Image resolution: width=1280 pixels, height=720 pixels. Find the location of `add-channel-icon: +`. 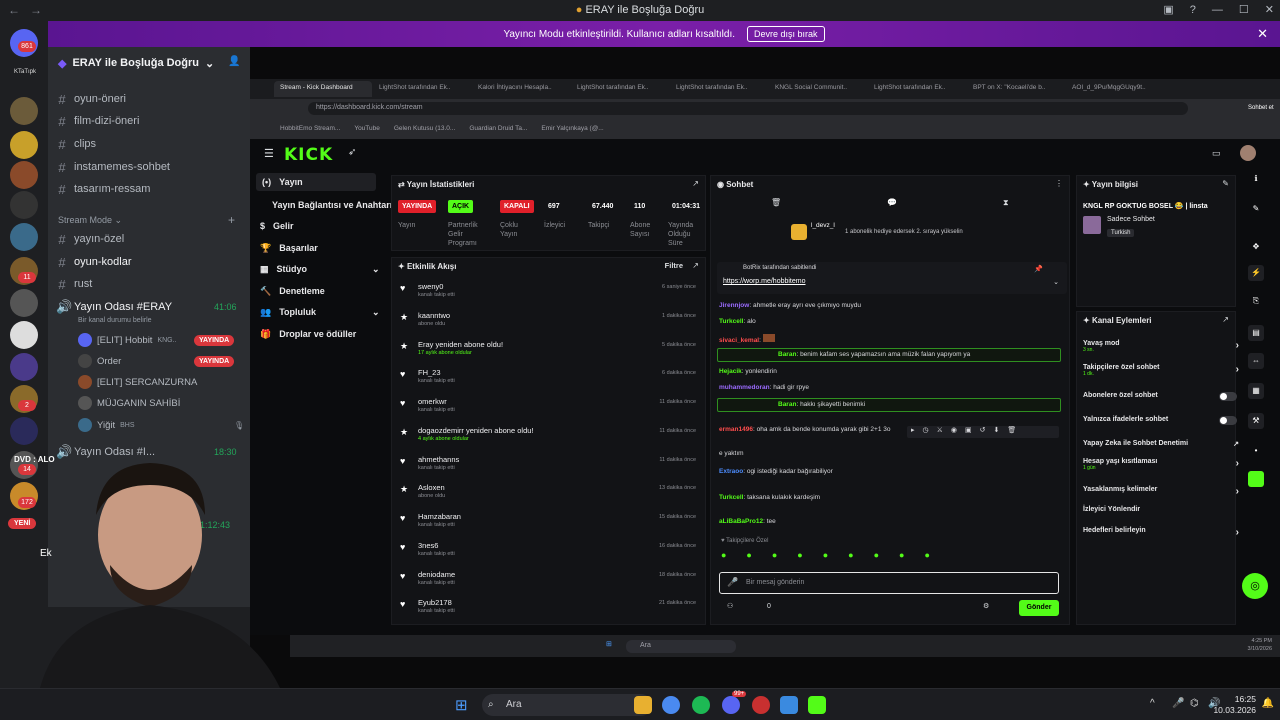

add-channel-icon: + is located at coordinates (231, 220).